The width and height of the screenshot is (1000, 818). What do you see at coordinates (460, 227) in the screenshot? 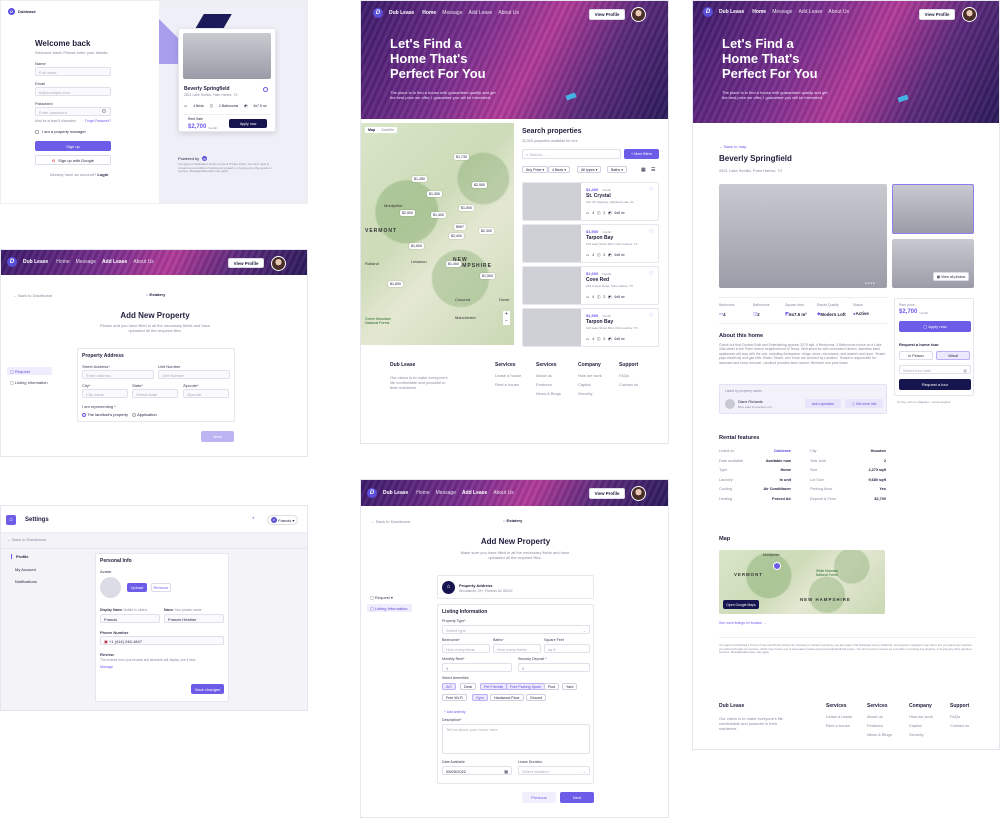
I see `price-pin: $967` at bounding box center [460, 227].